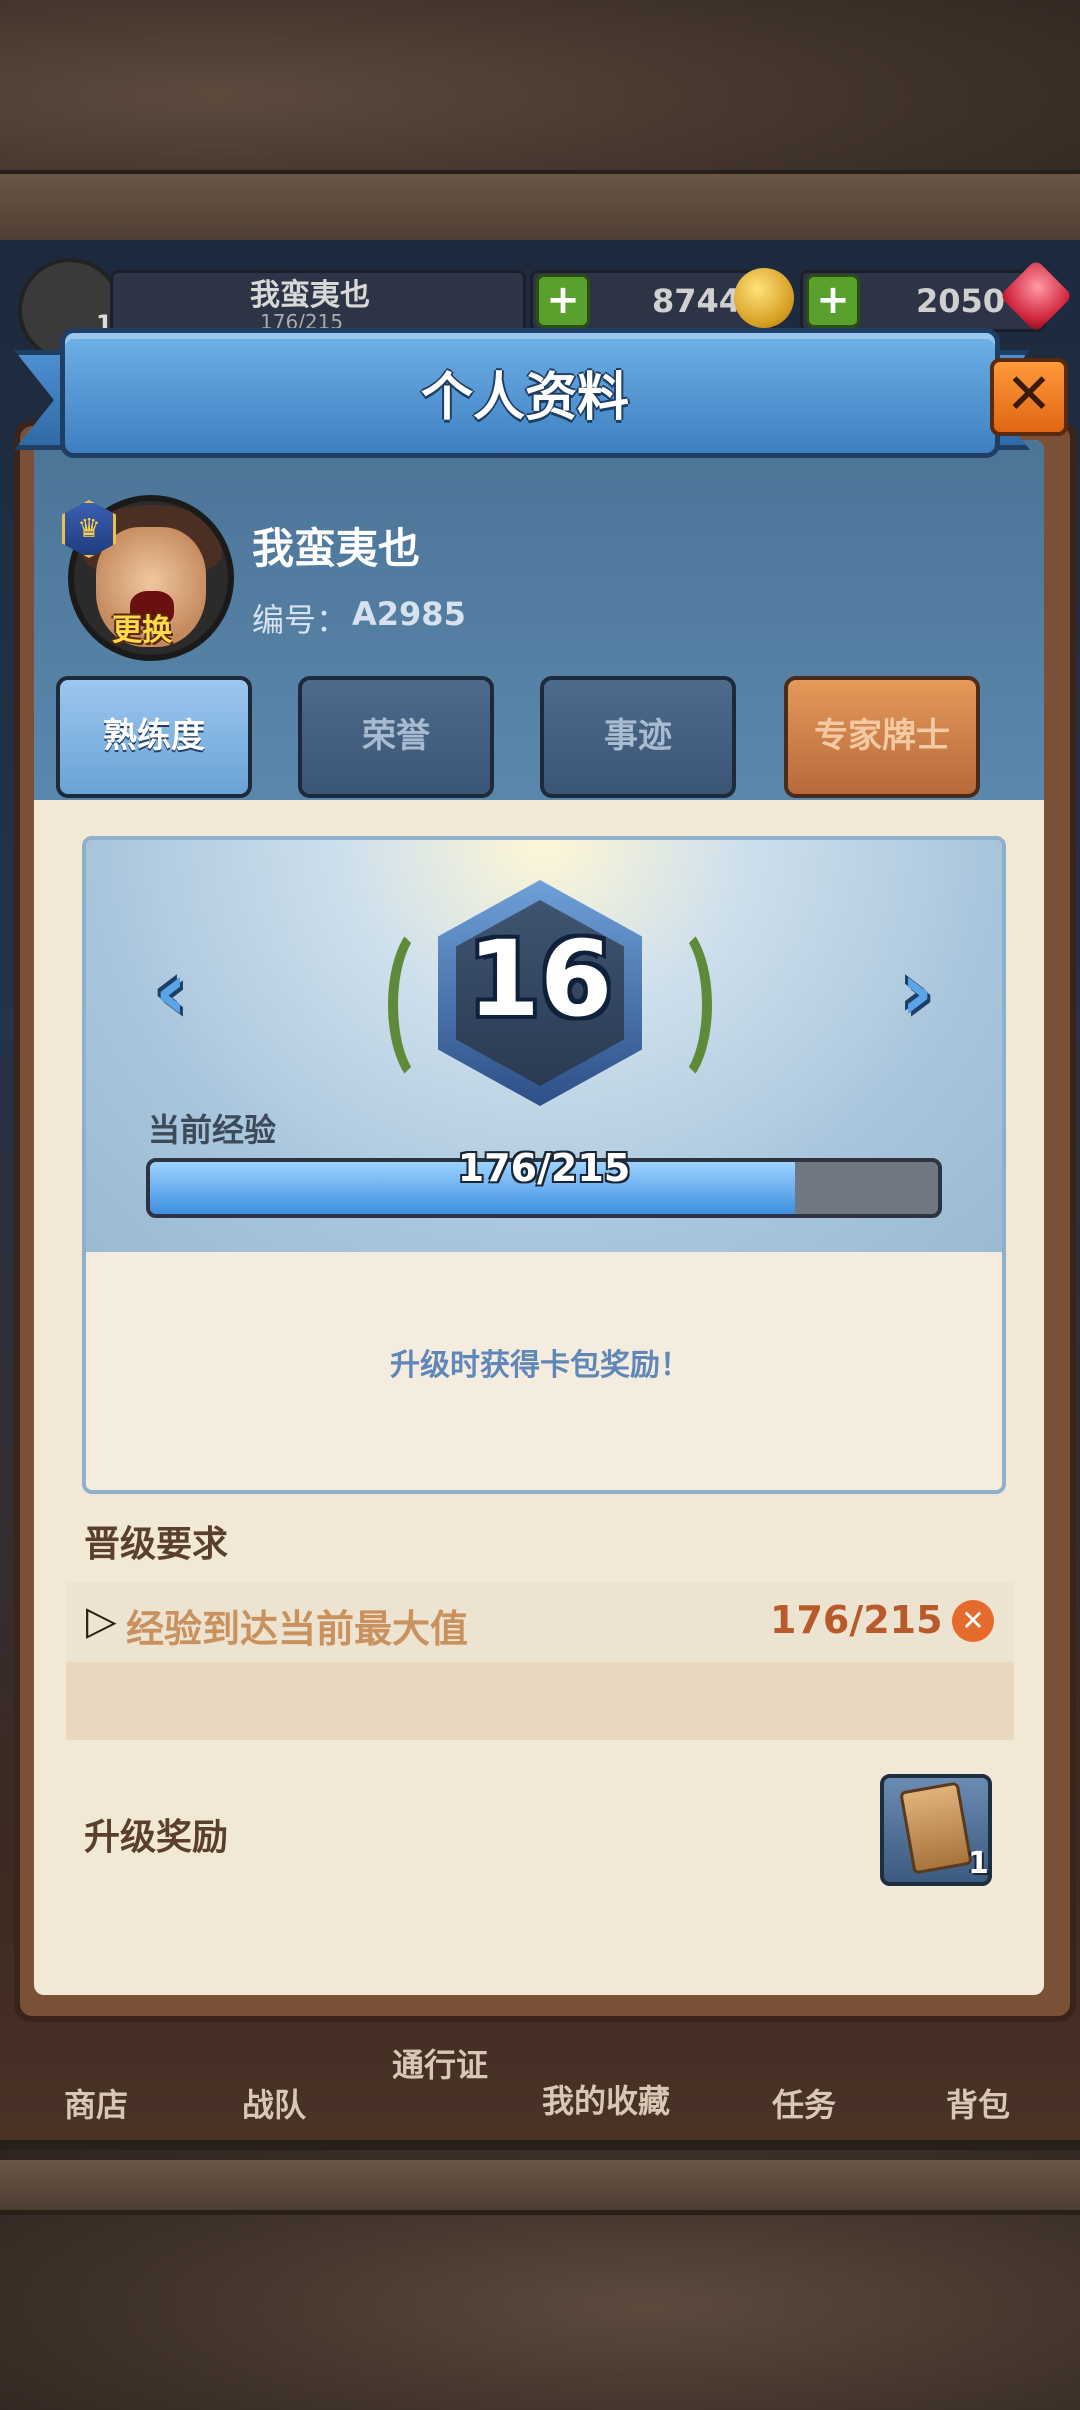 The image size is (1080, 2410). I want to click on reward-count: 1, so click(978, 1863).